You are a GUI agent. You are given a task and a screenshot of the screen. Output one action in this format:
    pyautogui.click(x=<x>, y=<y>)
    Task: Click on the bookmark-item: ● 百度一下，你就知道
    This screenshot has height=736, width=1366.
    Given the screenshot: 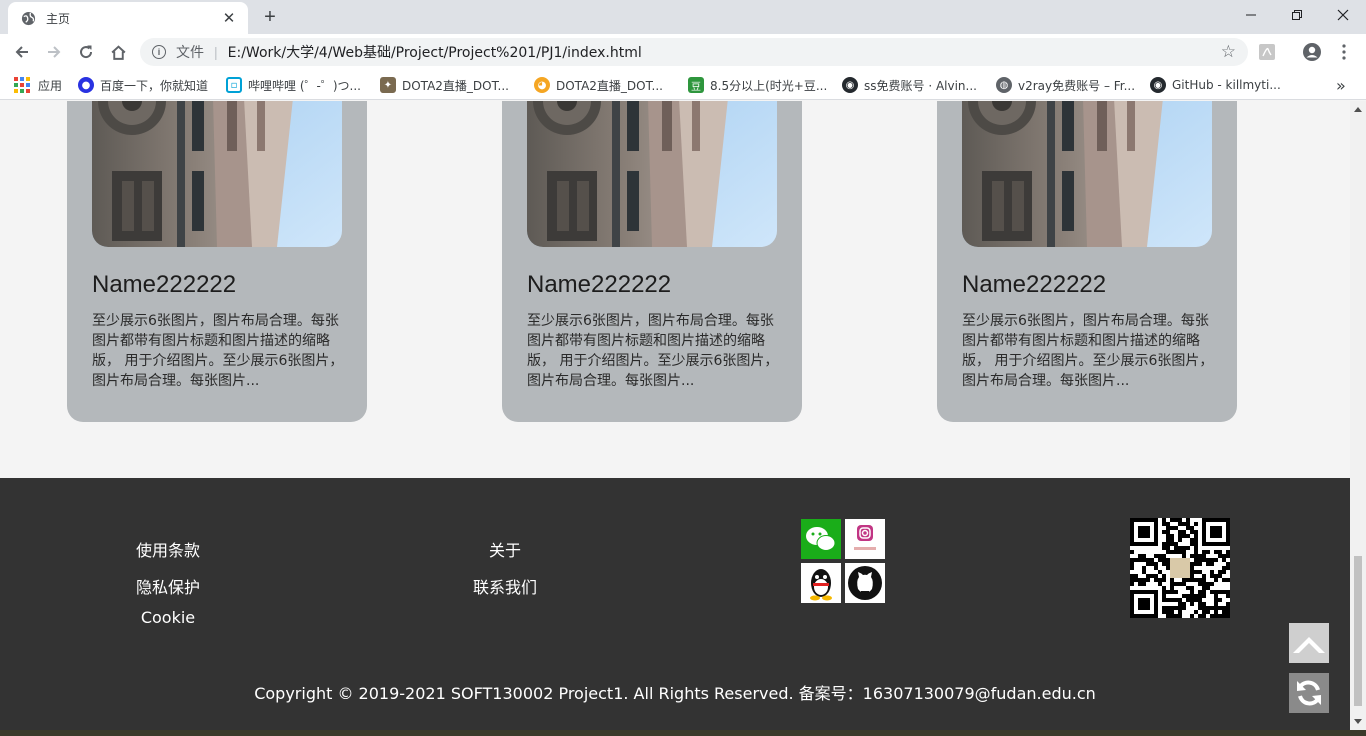 What is the action you would take?
    pyautogui.click(x=143, y=85)
    